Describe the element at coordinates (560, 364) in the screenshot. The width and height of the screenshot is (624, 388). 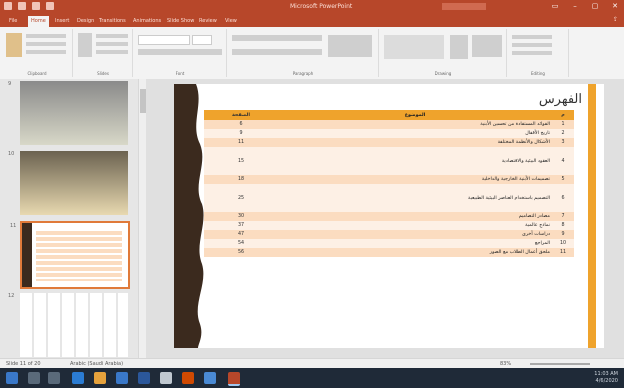
I see `zoom-slider` at that location.